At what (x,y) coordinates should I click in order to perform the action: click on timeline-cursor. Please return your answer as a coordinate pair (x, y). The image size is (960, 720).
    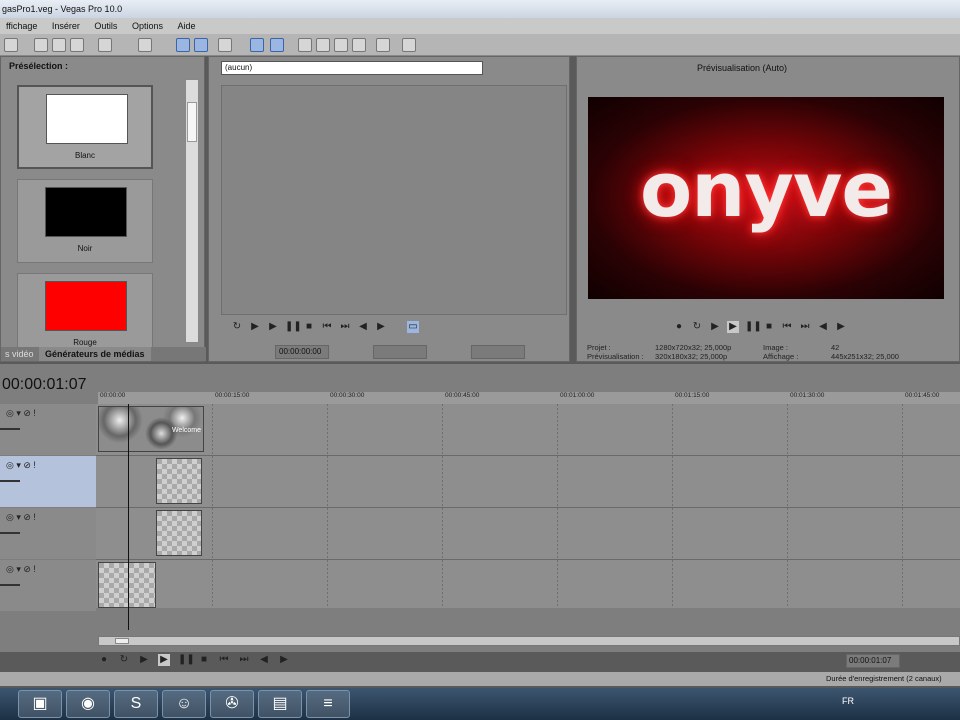
    Looking at the image, I should click on (128, 517).